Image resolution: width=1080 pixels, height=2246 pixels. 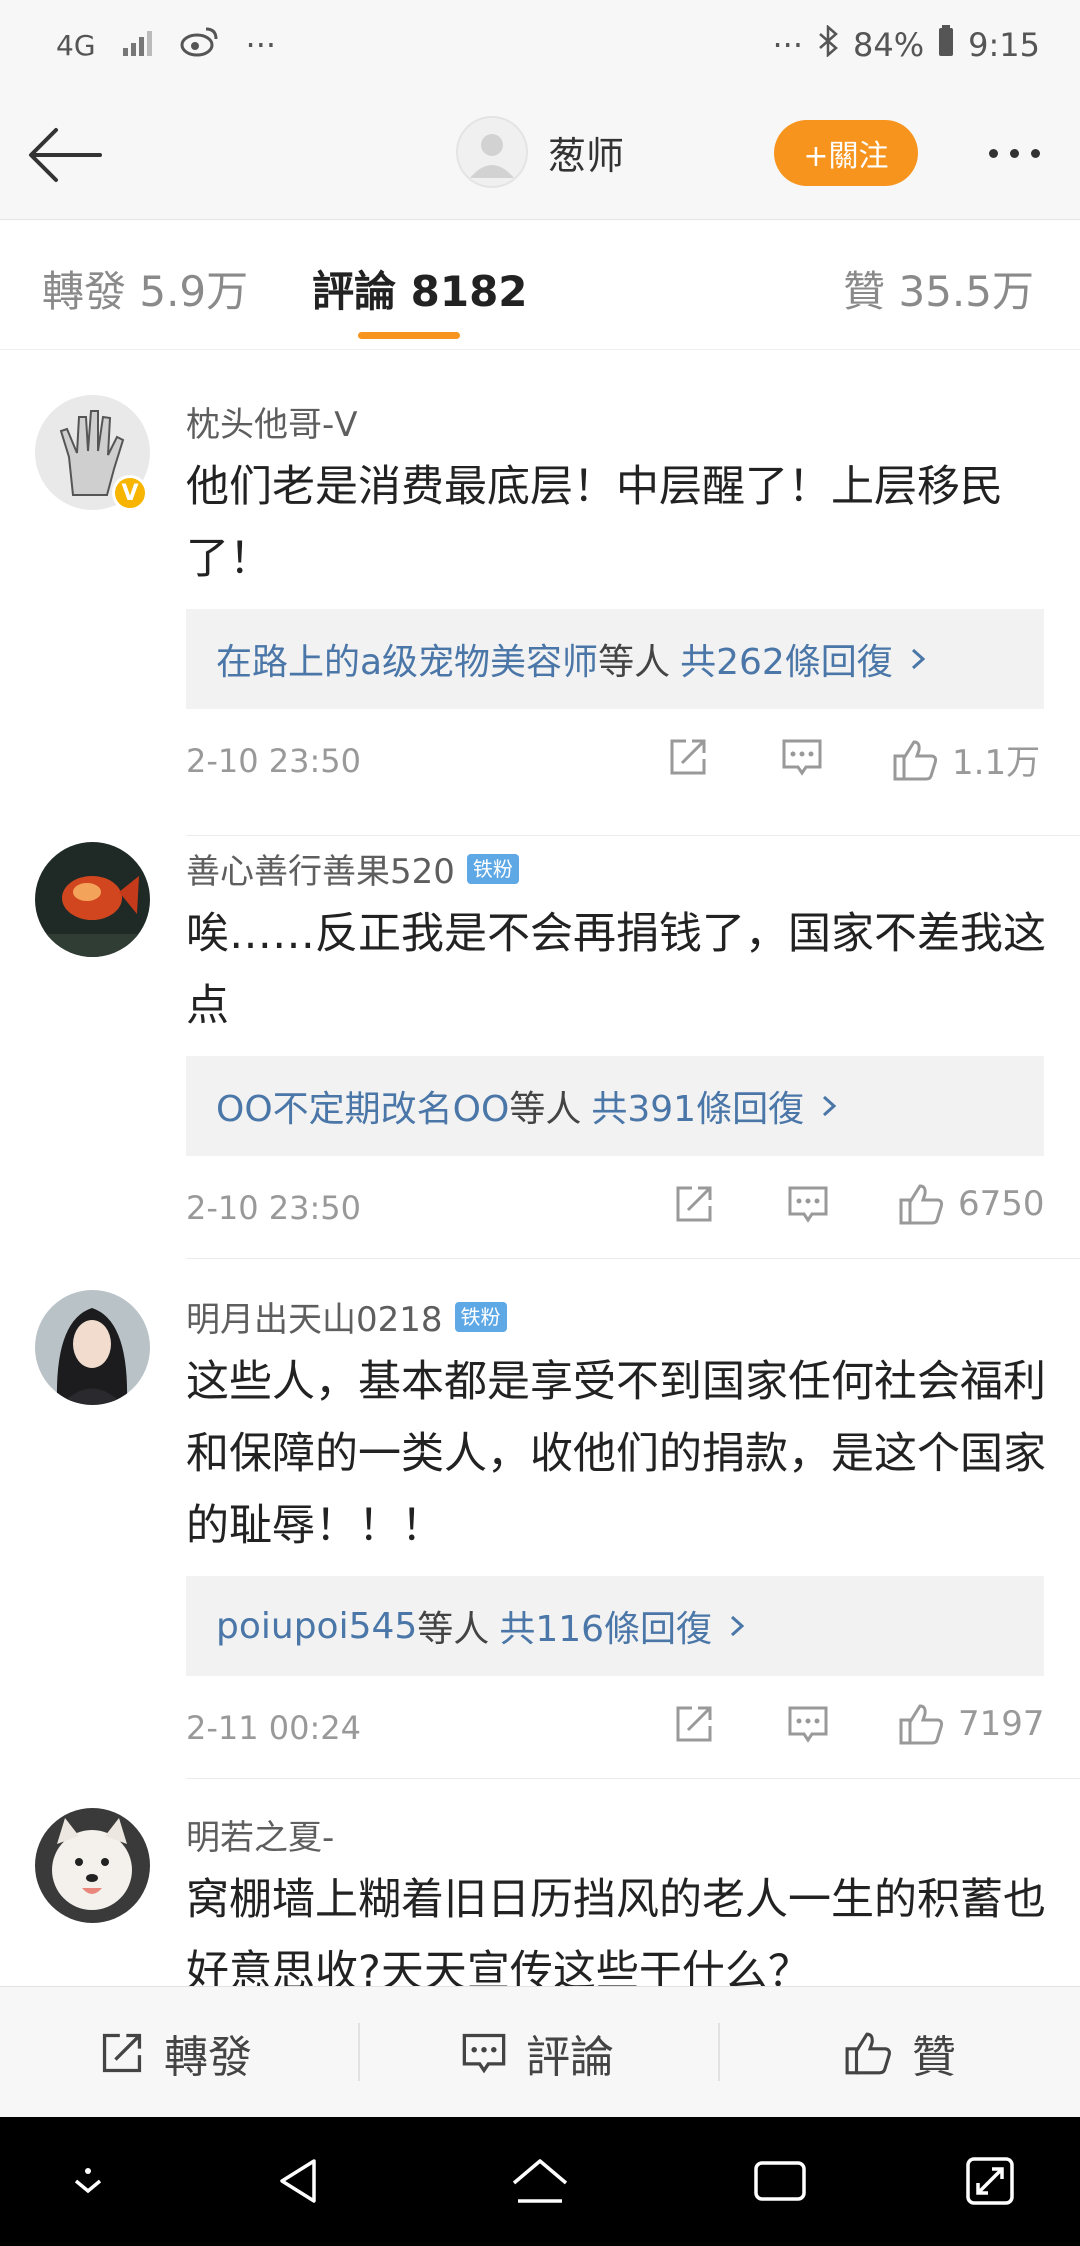 I want to click on reply-users: poiupoi545, so click(x=316, y=1626).